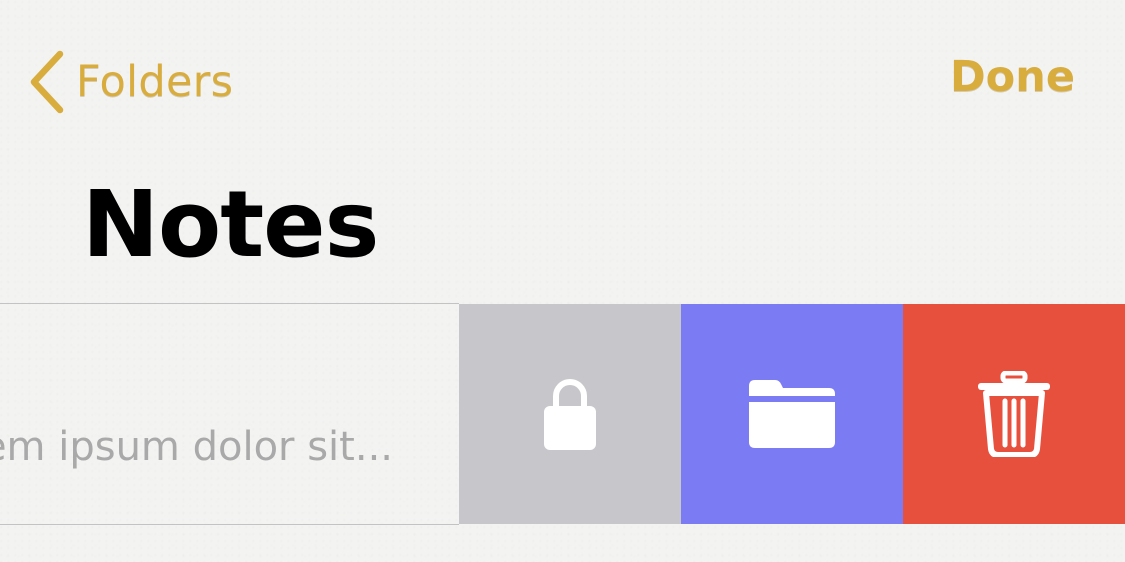 The height and width of the screenshot is (562, 1125). Describe the element at coordinates (1012, 77) in the screenshot. I see `done-button: Done` at that location.